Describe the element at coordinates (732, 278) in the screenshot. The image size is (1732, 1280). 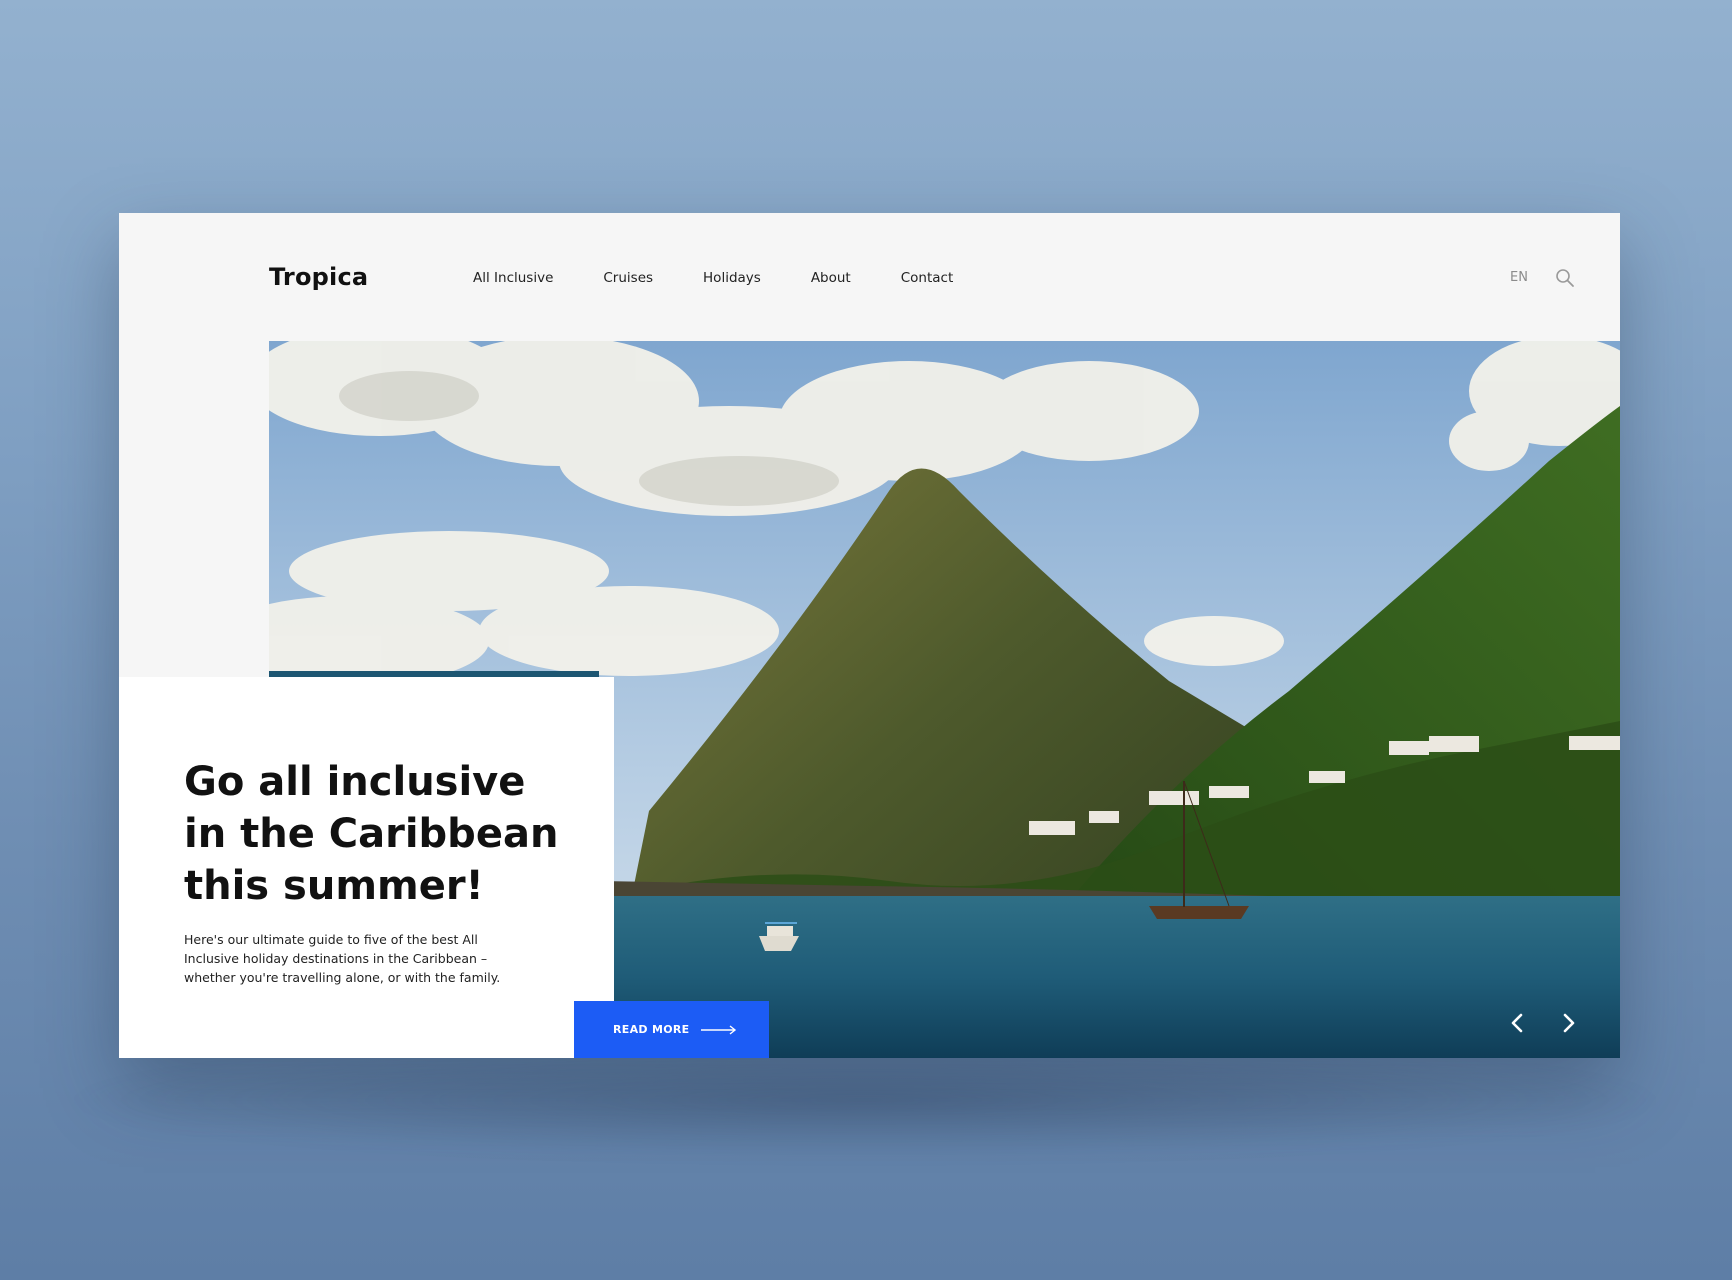
I see `nav-item-holidays: Holidays` at that location.